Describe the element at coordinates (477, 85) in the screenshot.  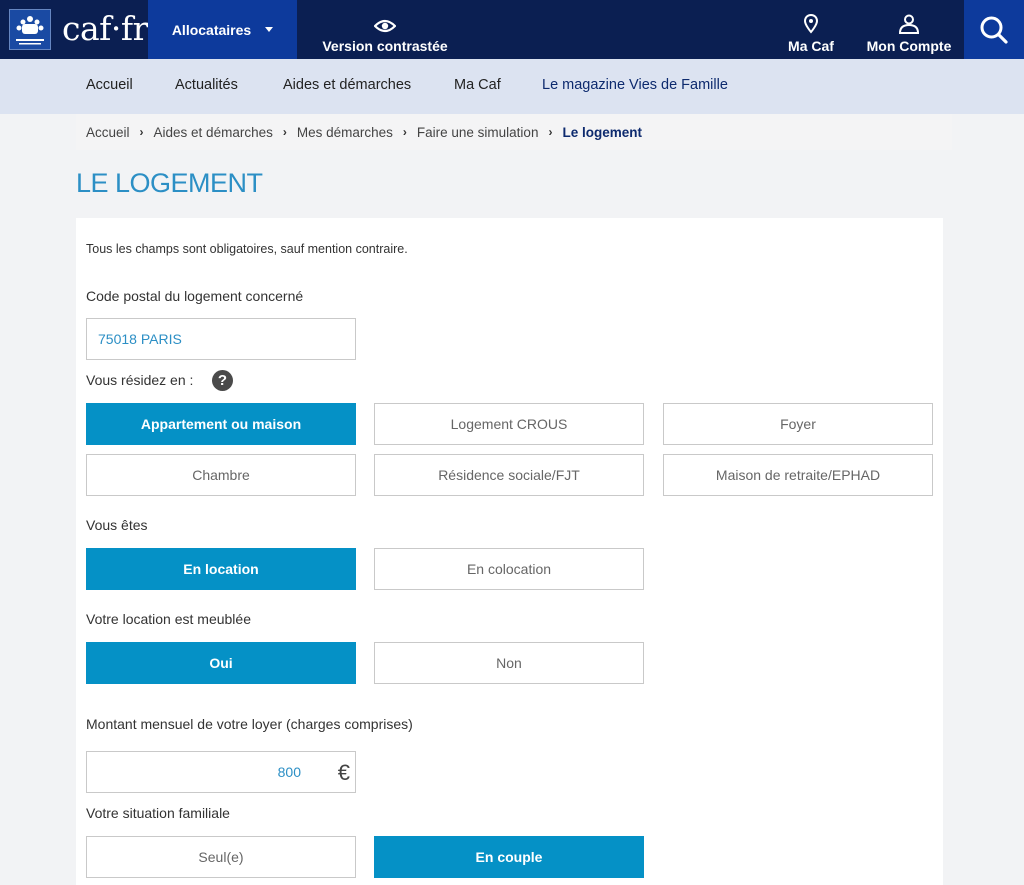
I see `nav-item-macaf: Ma Caf` at that location.